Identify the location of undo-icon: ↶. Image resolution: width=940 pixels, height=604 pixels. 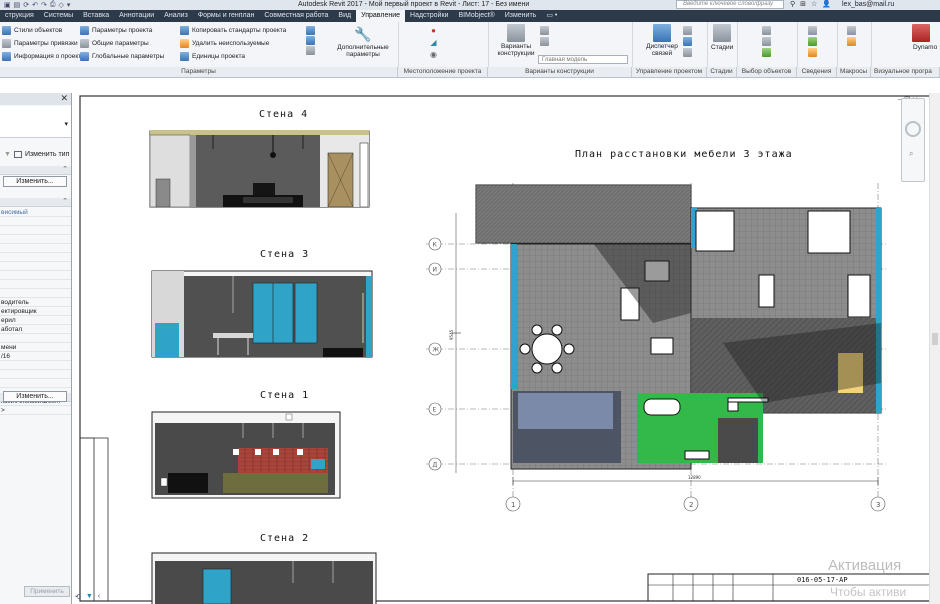
(35, 5).